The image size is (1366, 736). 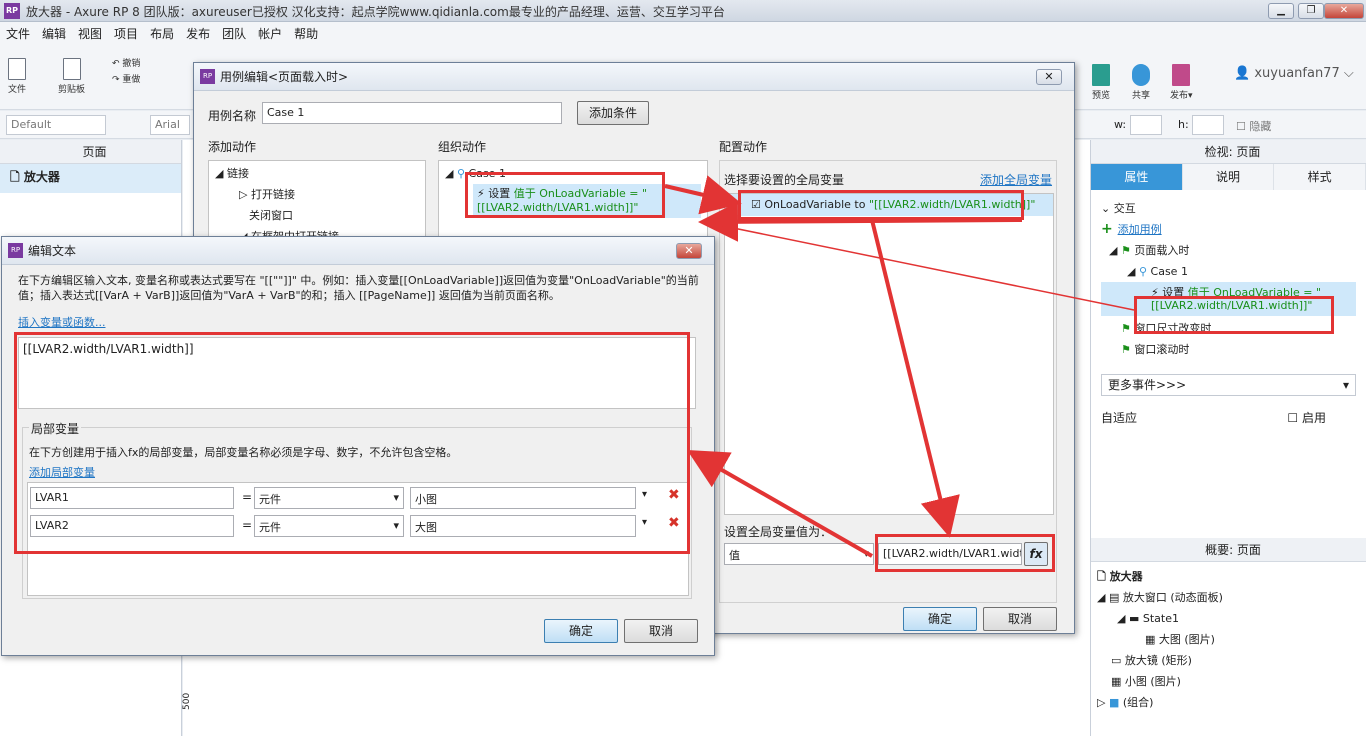 I want to click on arrow-to-value-box, so click(x=915, y=378).